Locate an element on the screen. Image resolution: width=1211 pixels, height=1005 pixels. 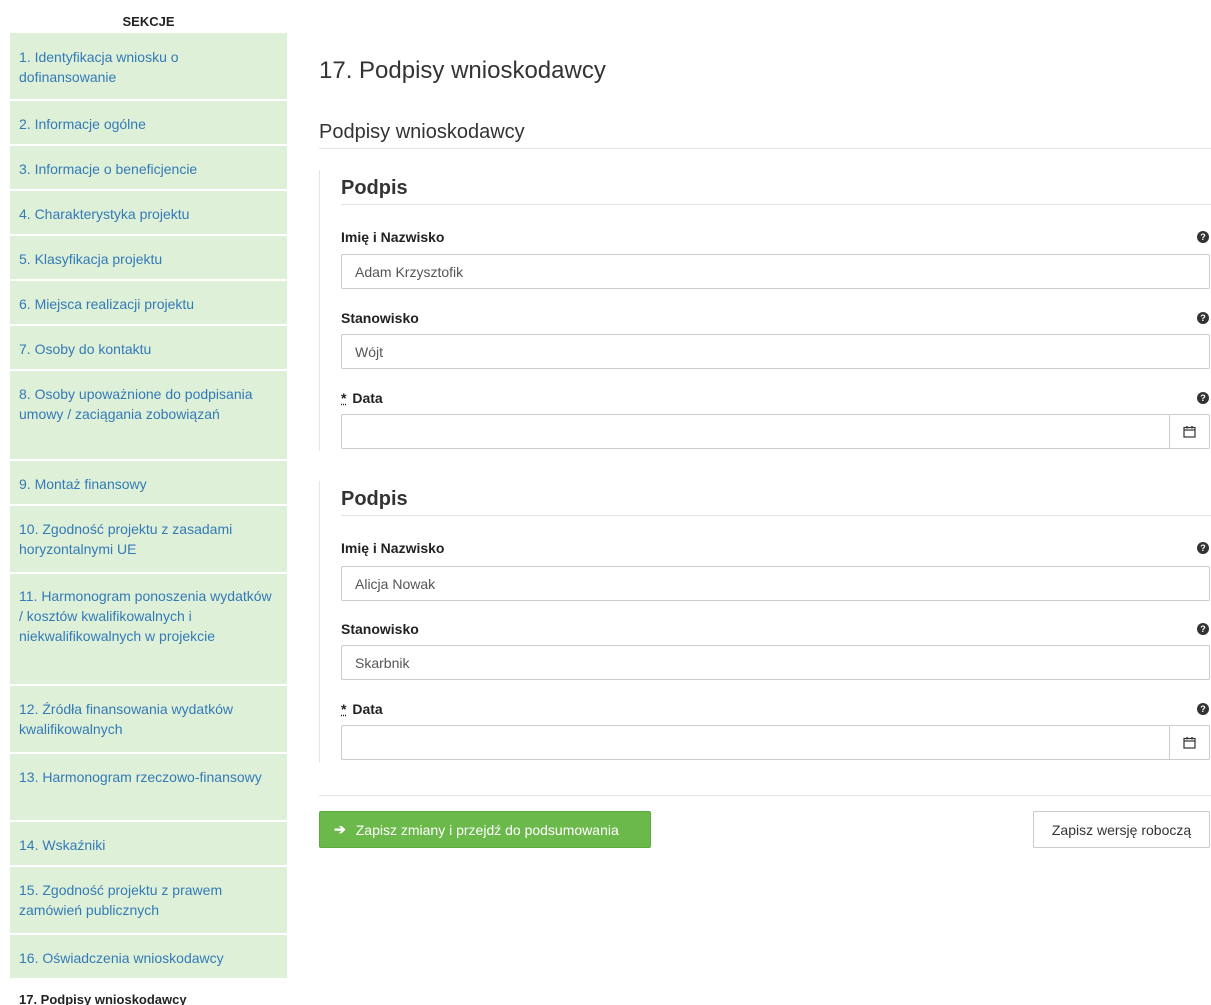
sidebar-title: SEKCJE is located at coordinates (148, 16).